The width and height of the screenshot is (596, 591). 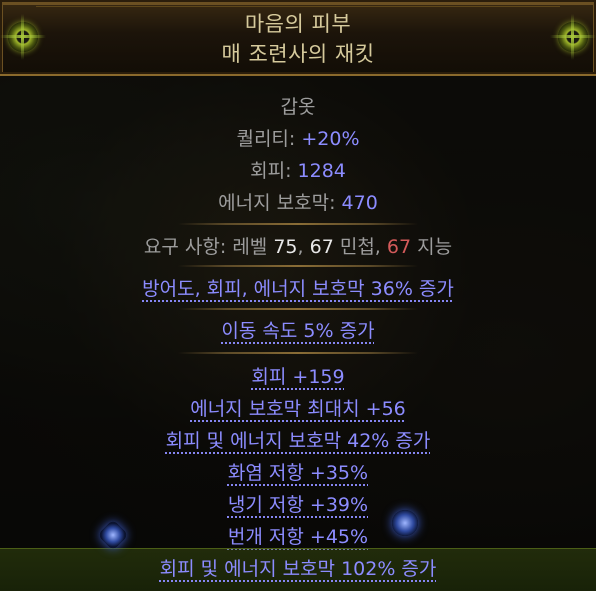 I want to click on explicit-mod: 회피 +159, so click(x=298, y=375).